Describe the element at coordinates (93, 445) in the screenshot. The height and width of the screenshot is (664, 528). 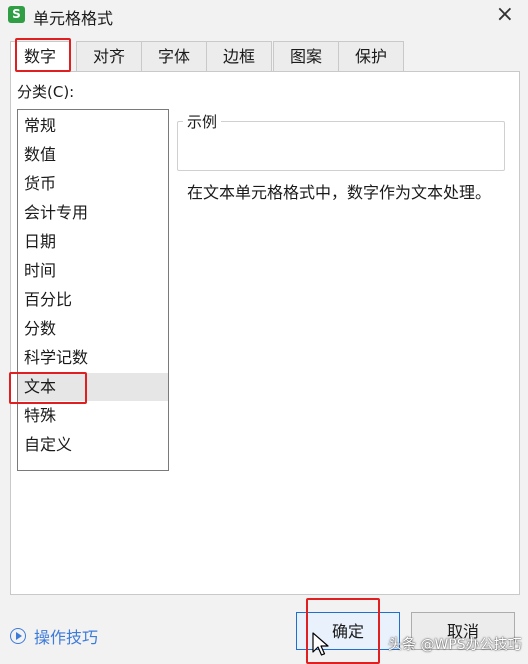
I see `category-item-custom: 自定义` at that location.